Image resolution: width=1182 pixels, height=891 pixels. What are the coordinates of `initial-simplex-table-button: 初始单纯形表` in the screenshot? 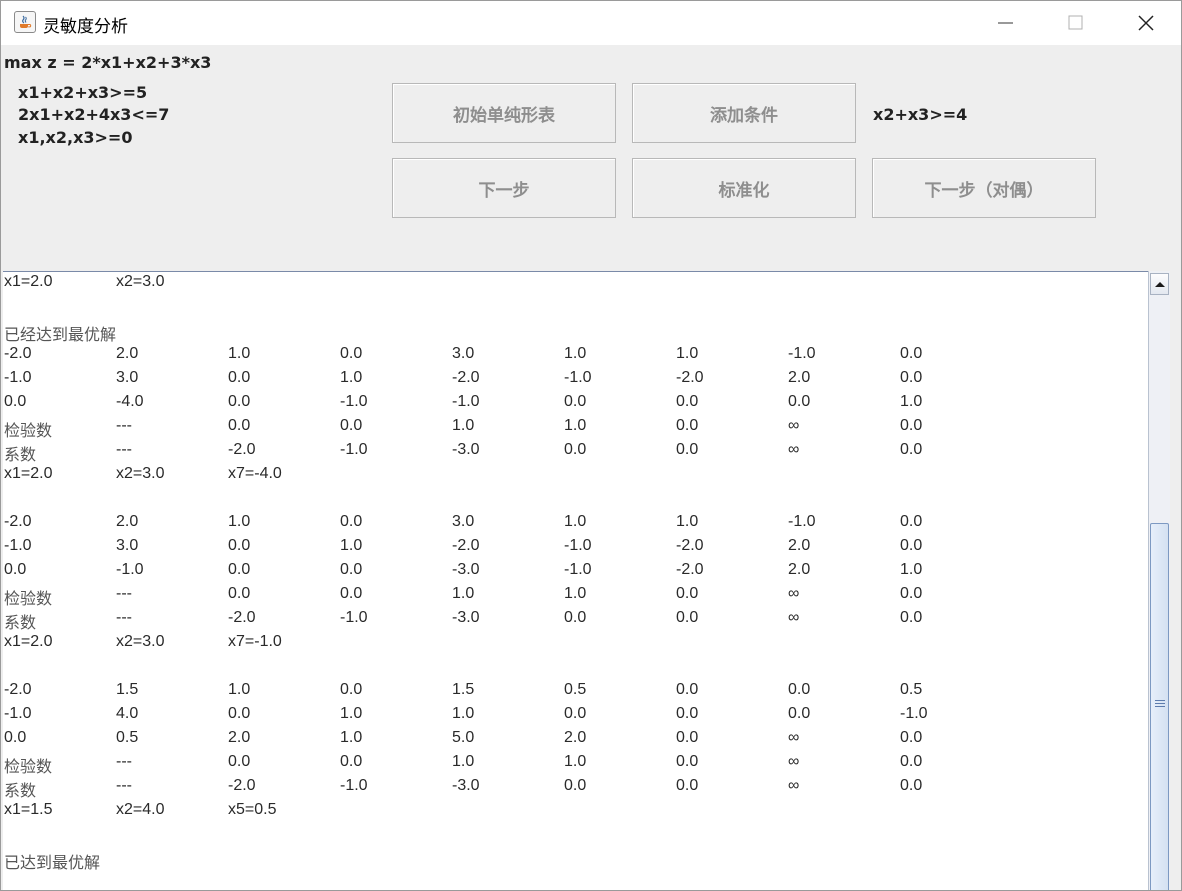 It's located at (504, 113).